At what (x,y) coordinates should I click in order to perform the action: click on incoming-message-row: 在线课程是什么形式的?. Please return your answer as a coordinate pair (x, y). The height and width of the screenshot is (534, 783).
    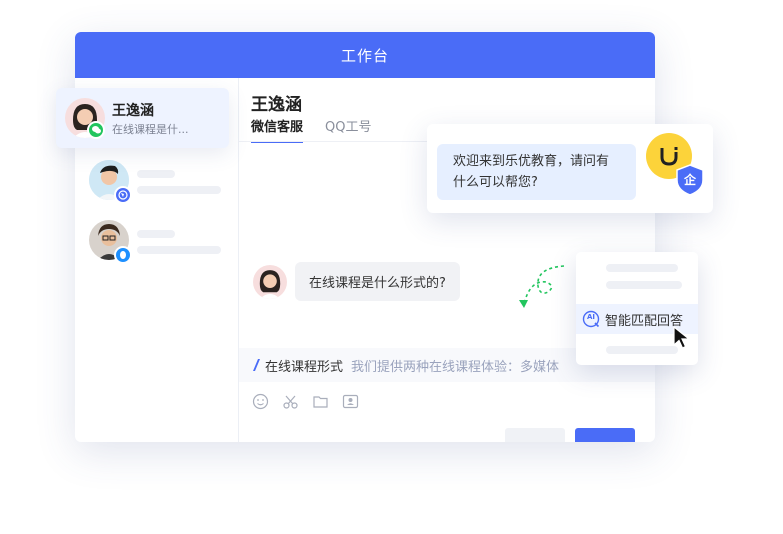
    Looking at the image, I should click on (356, 281).